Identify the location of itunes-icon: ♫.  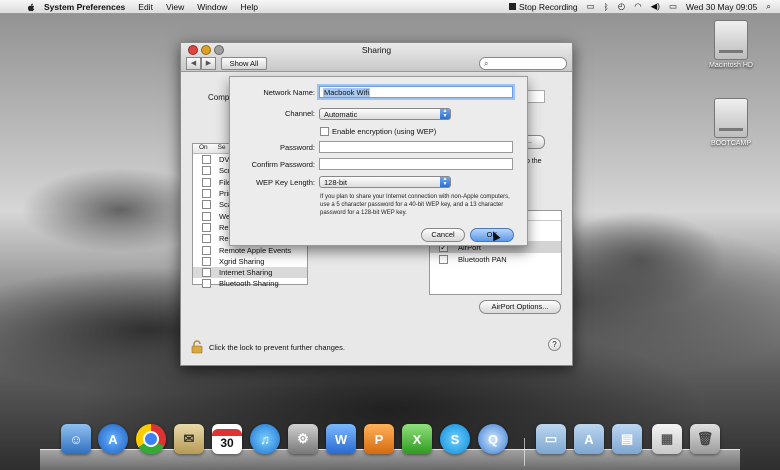
(265, 439).